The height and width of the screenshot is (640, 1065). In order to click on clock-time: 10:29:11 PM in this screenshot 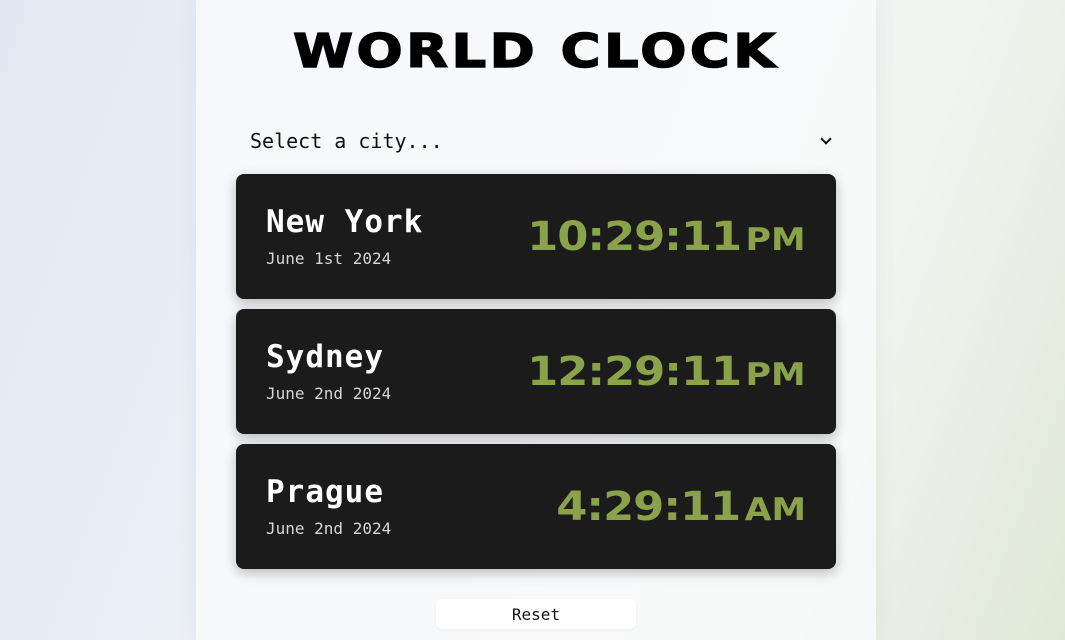, I will do `click(667, 237)`.